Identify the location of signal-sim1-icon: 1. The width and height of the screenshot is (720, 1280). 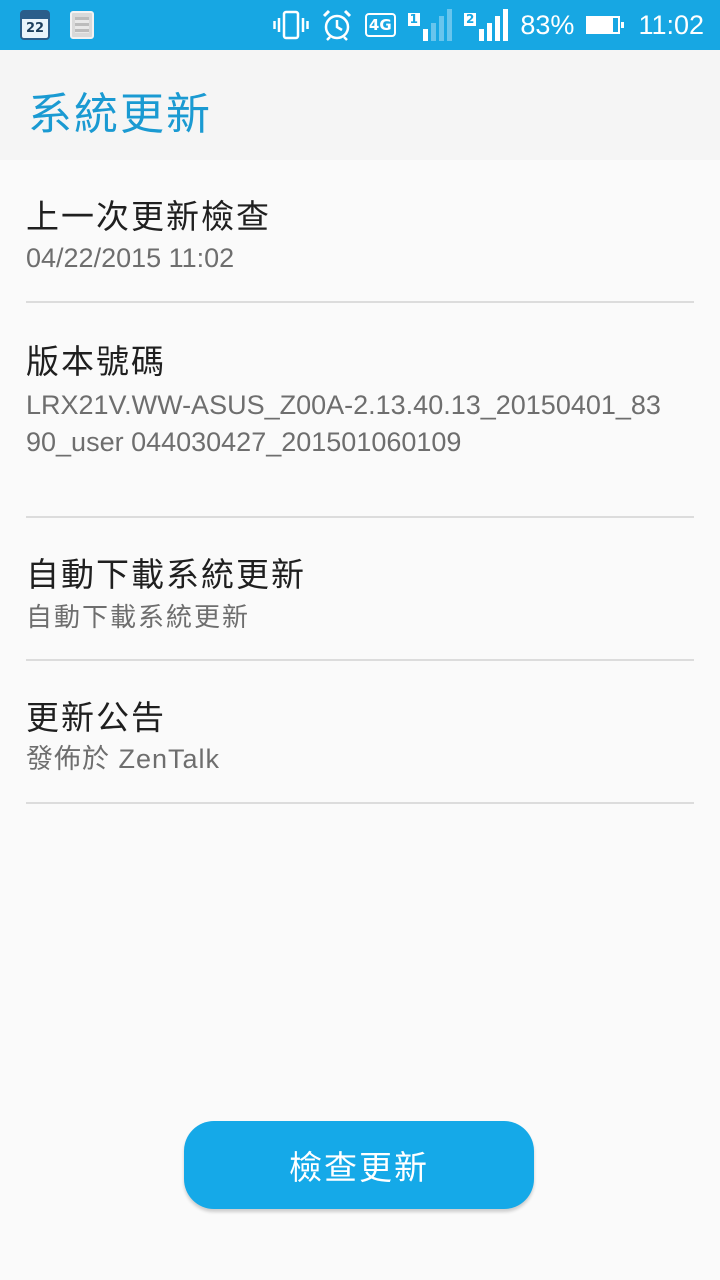
(430, 25).